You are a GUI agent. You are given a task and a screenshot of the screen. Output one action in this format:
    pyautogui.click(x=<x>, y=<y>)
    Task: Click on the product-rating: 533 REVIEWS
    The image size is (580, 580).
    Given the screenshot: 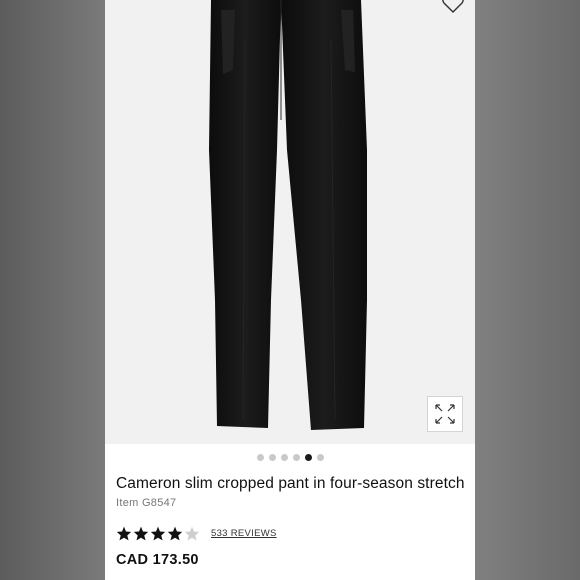 What is the action you would take?
    pyautogui.click(x=196, y=533)
    